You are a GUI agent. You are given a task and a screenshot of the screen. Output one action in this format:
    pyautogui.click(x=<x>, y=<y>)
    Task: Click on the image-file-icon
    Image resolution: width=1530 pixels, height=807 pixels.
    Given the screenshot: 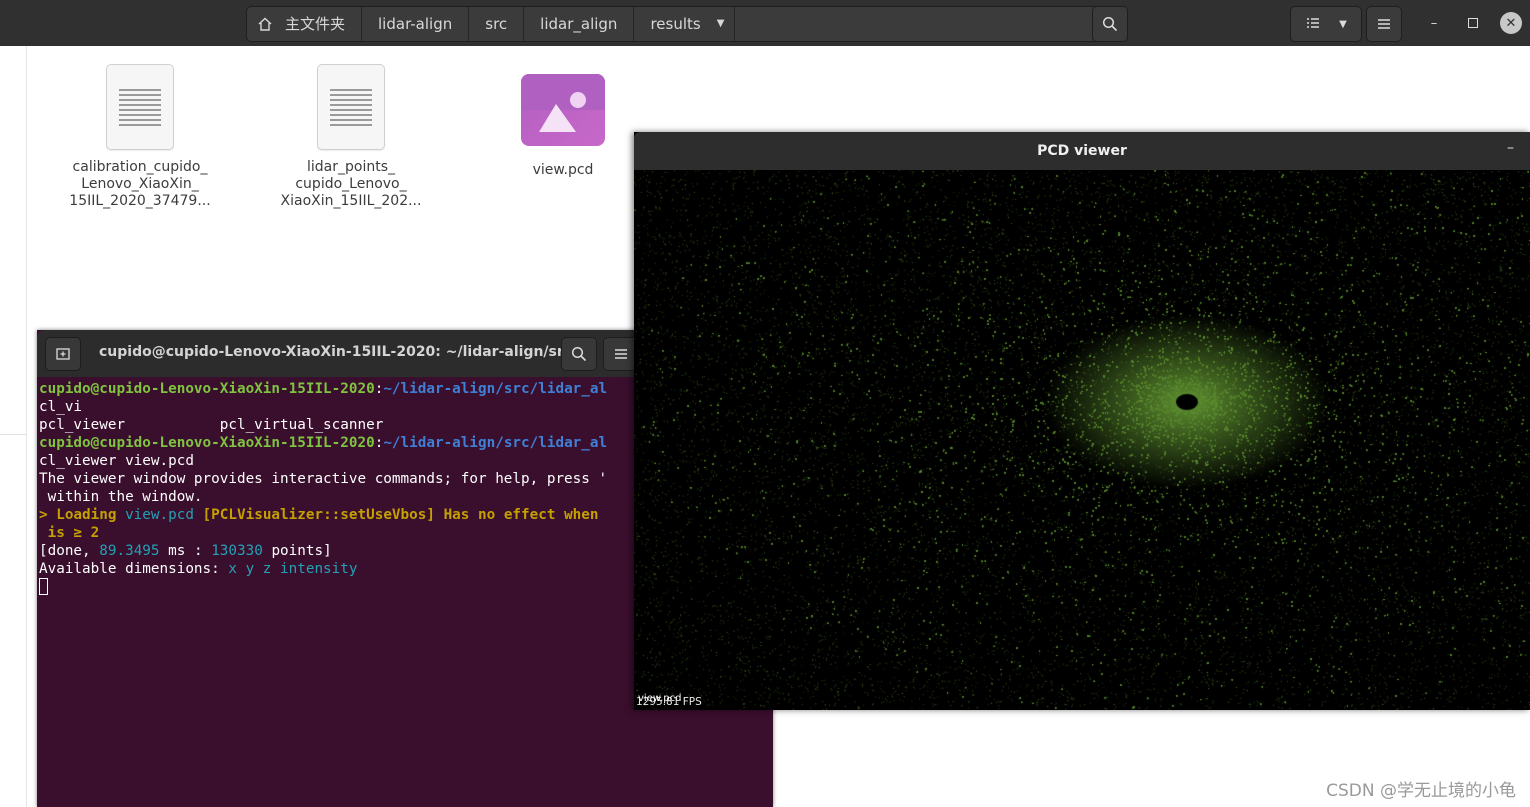 What is the action you would take?
    pyautogui.click(x=563, y=110)
    